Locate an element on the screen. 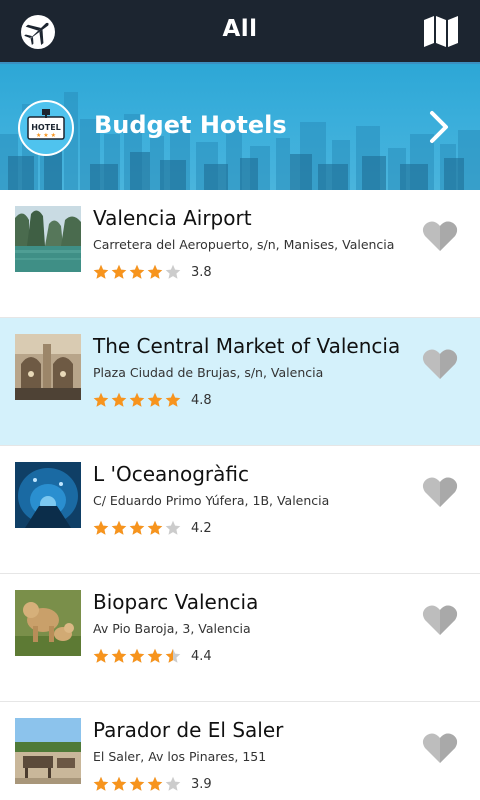  banner-title: Budget Hotels is located at coordinates (190, 125).